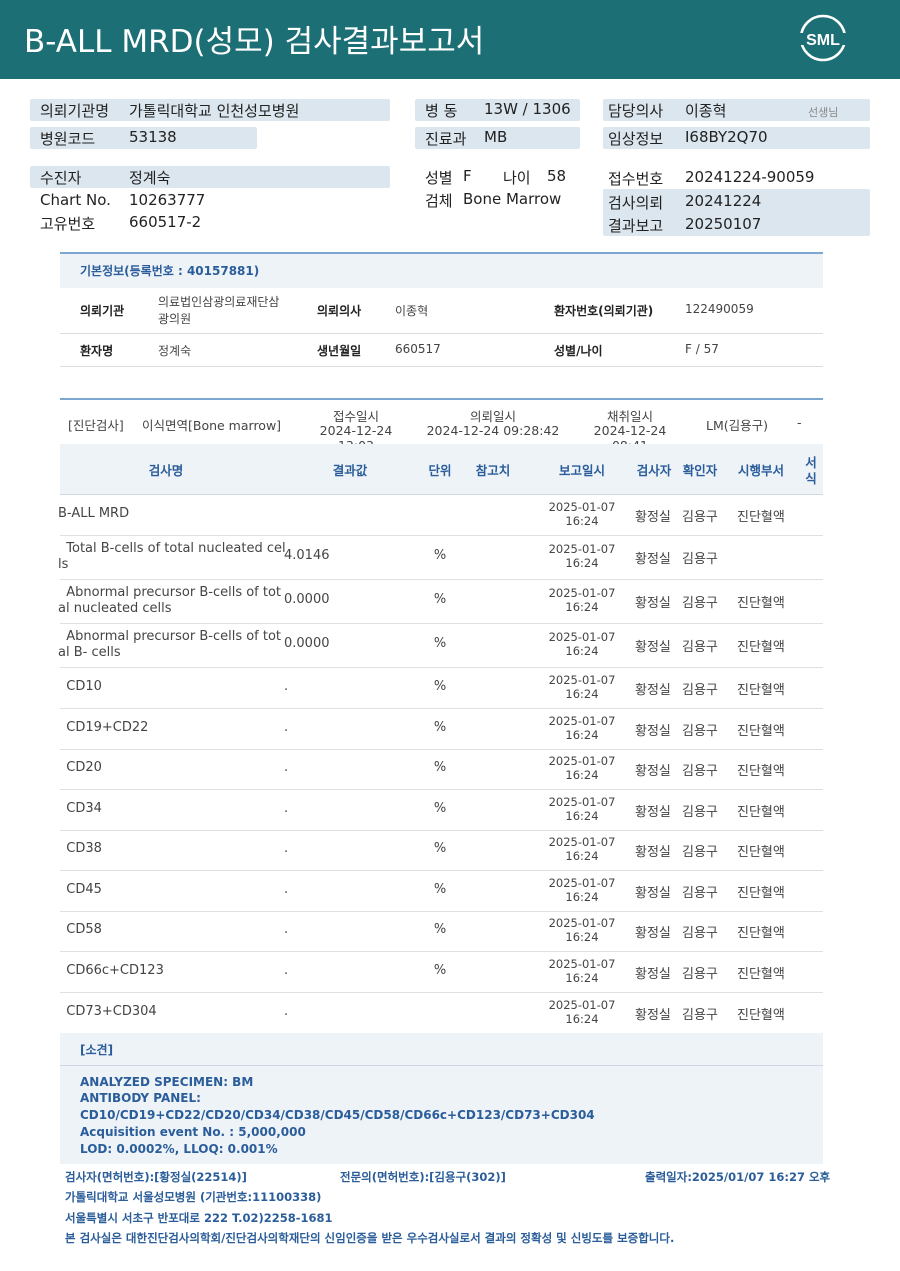 The height and width of the screenshot is (1271, 900). Describe the element at coordinates (102, 311) in the screenshot. I see `basic-inst-label: 의뢰기관` at that location.